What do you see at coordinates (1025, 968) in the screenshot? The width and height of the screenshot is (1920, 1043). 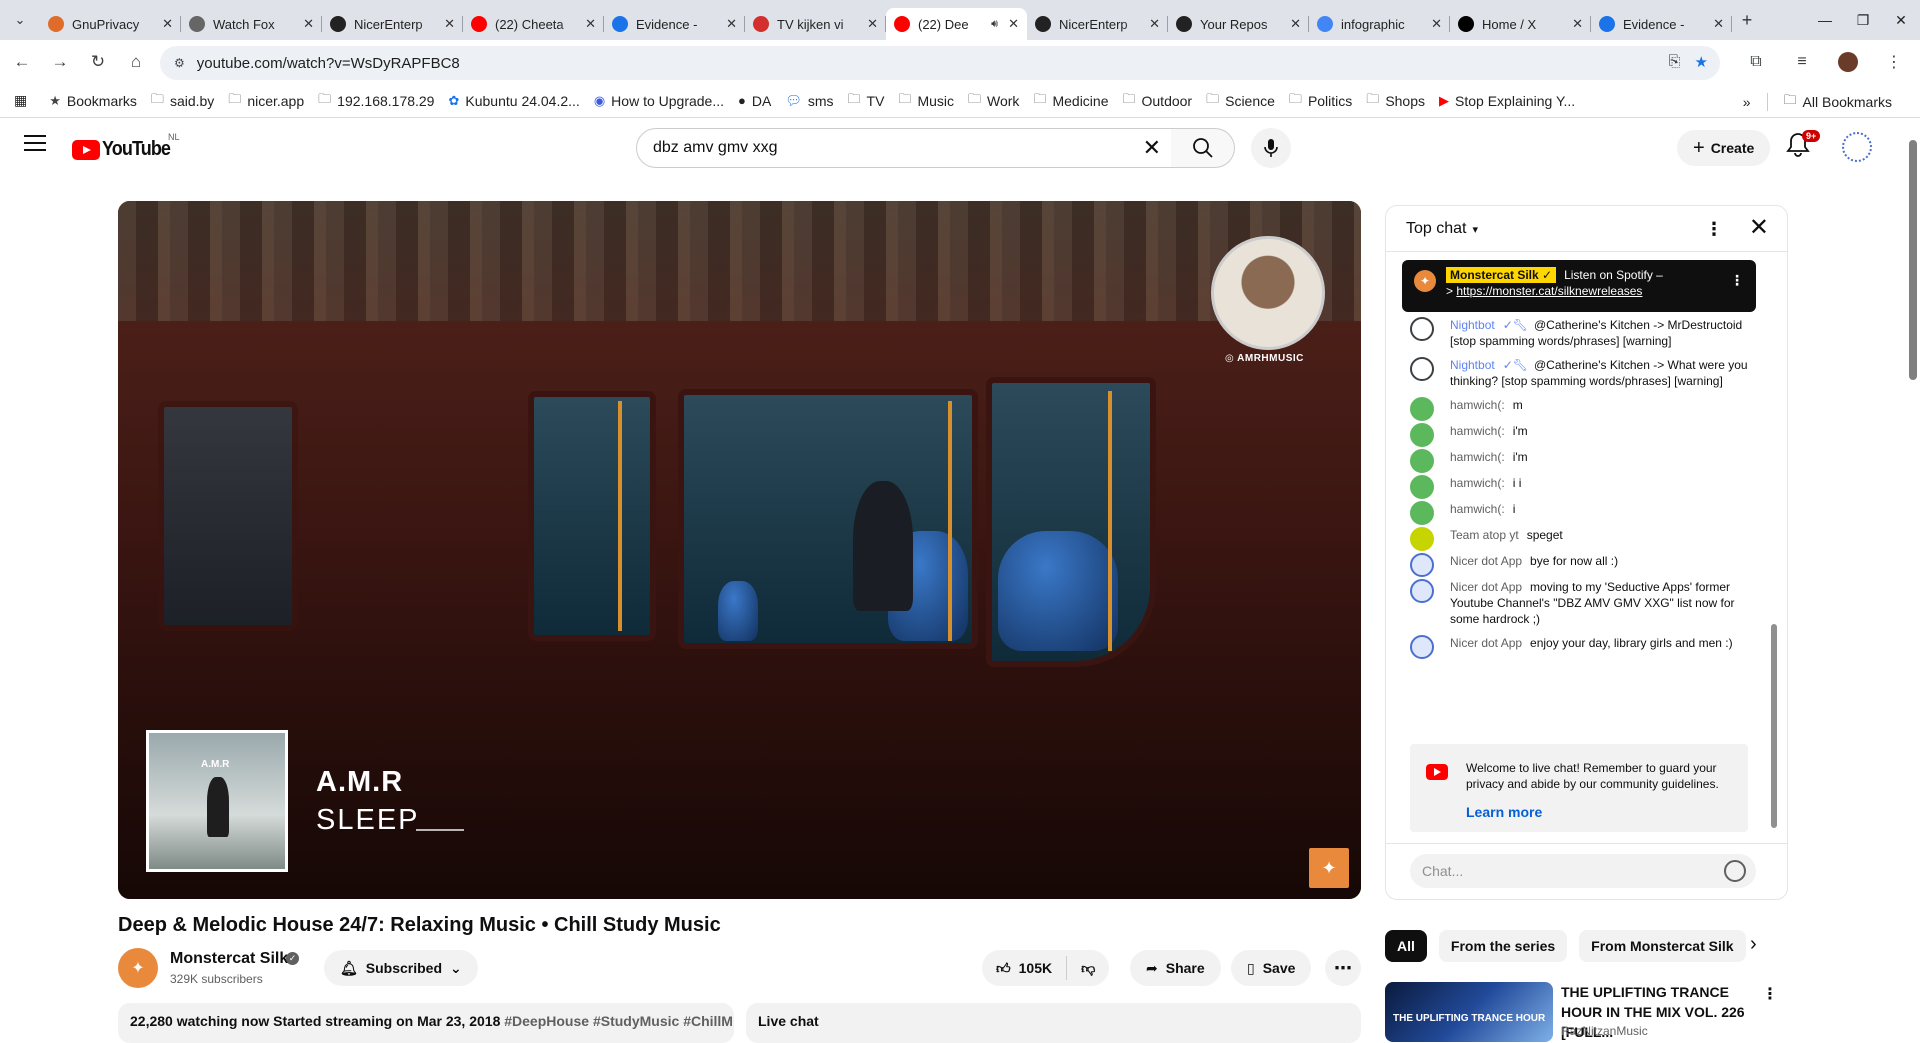 I see `like-button: 👍︎ 105K` at bounding box center [1025, 968].